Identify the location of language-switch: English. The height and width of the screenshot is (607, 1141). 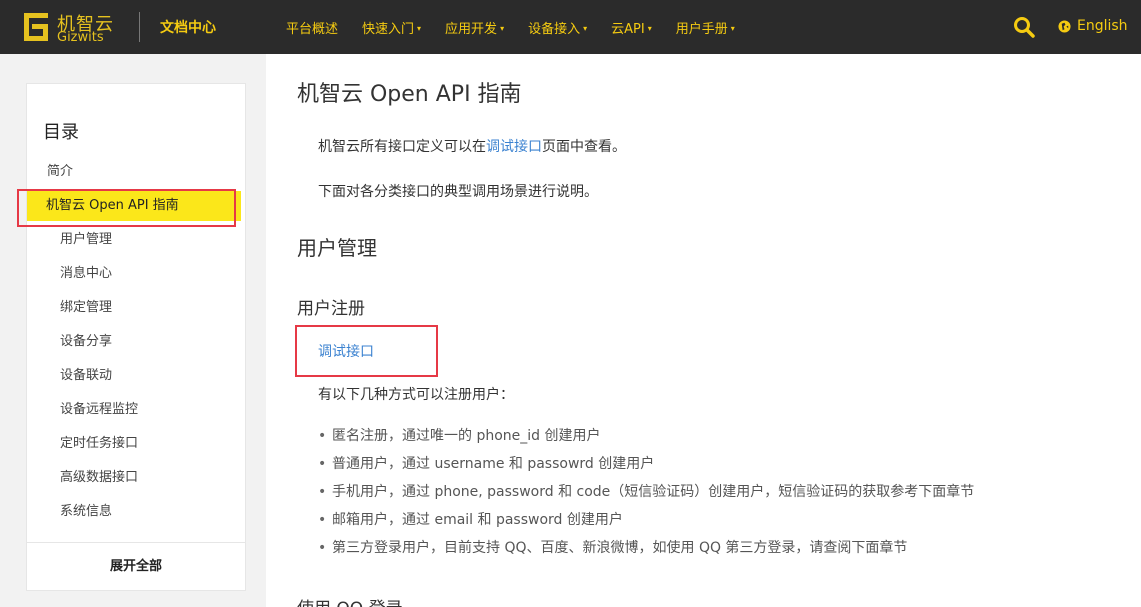
(1093, 26).